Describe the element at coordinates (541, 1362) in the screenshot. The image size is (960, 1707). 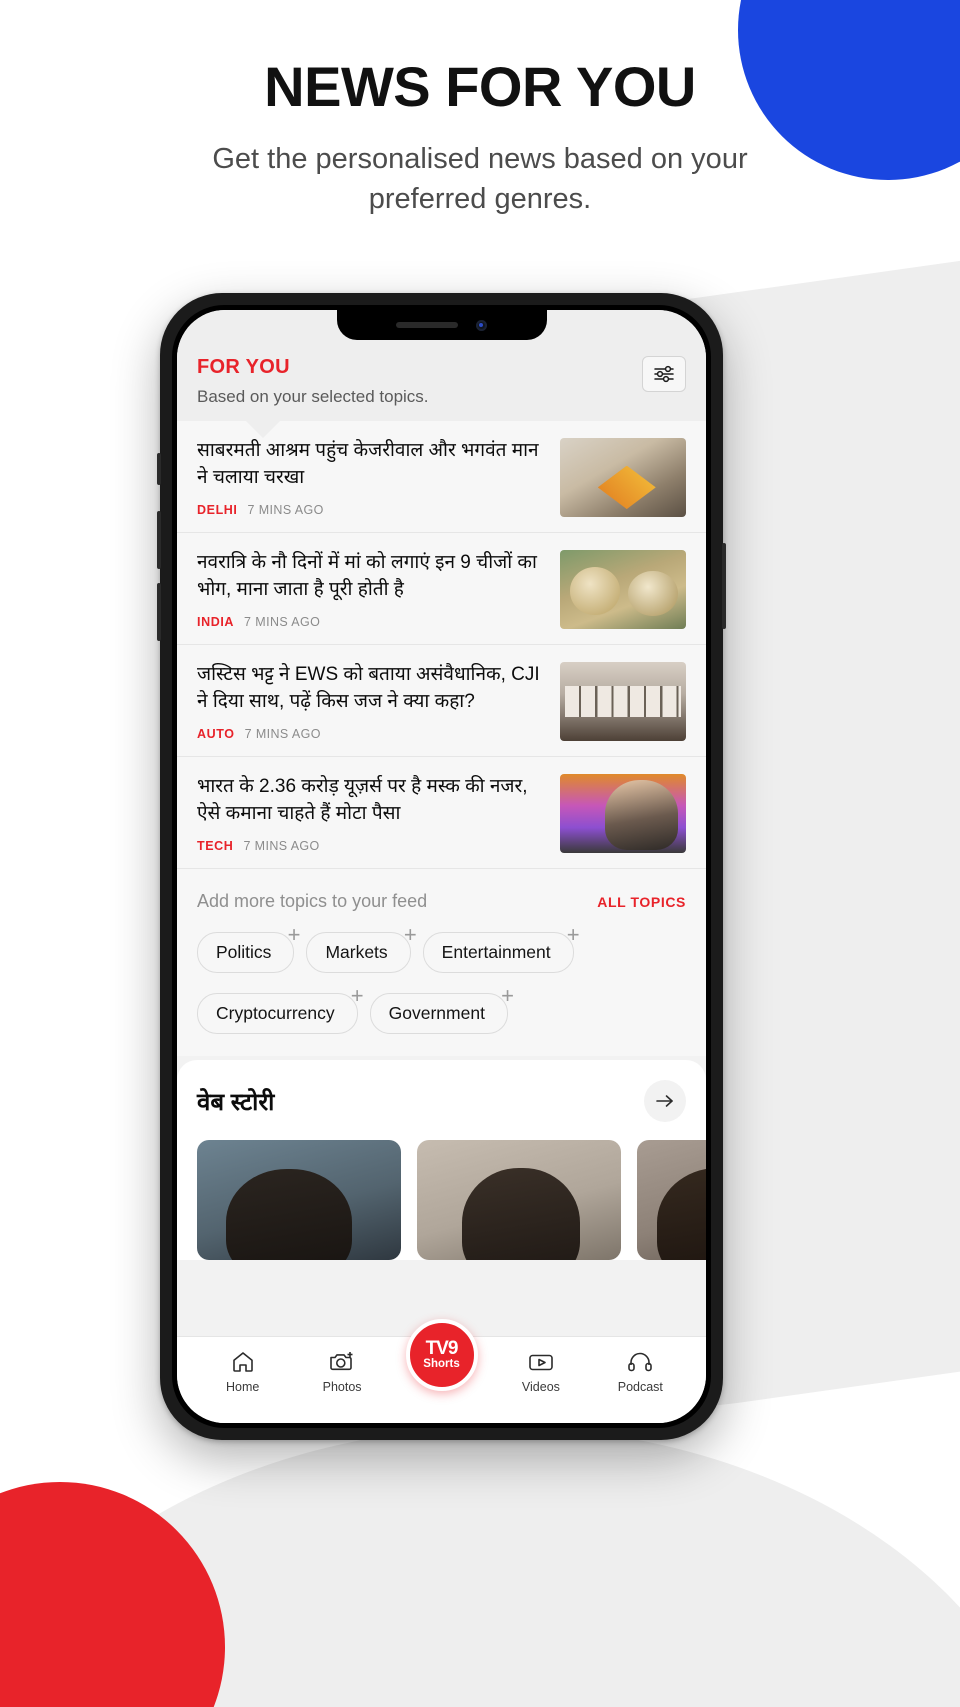
I see `video-play-icon` at that location.